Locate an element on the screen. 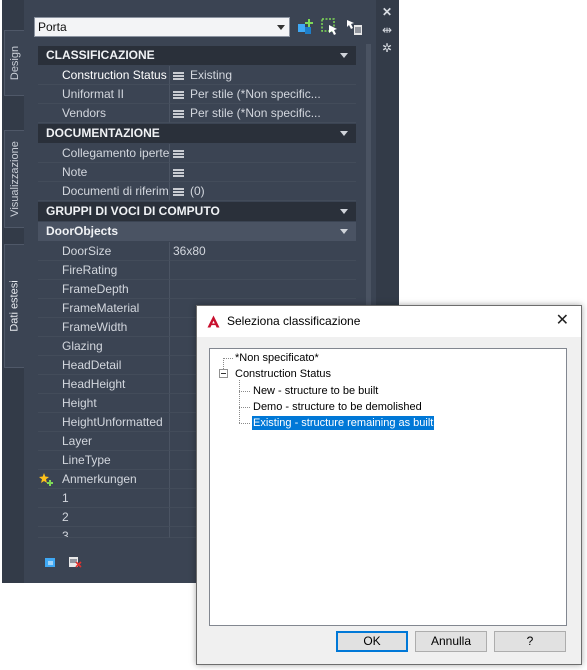 Image resolution: width=587 pixels, height=670 pixels. quick-select-icon is located at coordinates (330, 27).